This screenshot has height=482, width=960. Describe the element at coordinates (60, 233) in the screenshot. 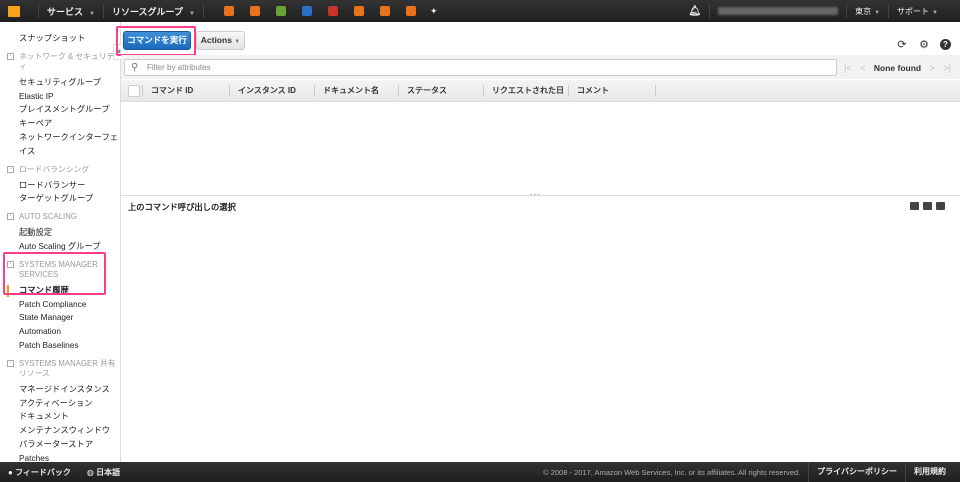

I see `sidebar-item: 起動設定` at that location.